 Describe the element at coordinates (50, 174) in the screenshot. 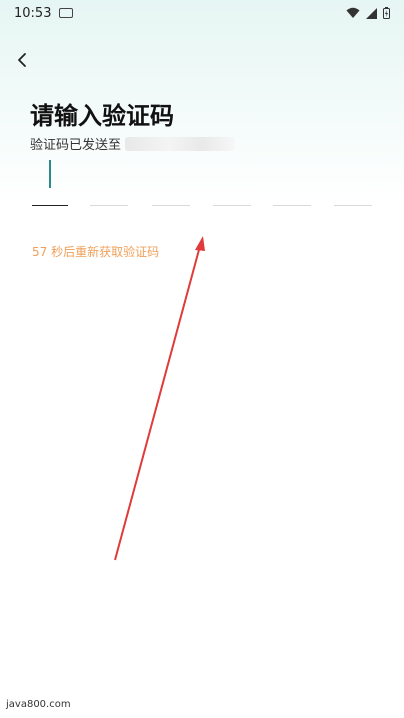

I see `text-cursor` at that location.